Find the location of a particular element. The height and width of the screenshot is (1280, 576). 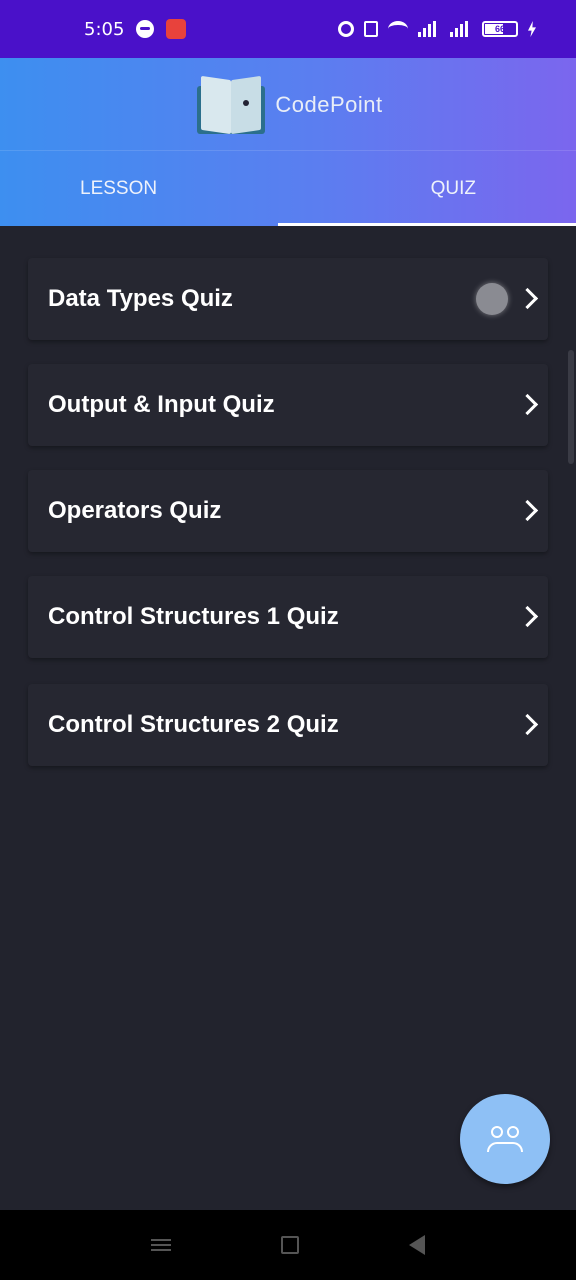

tab-quiz: QUIZ is located at coordinates (427, 188).